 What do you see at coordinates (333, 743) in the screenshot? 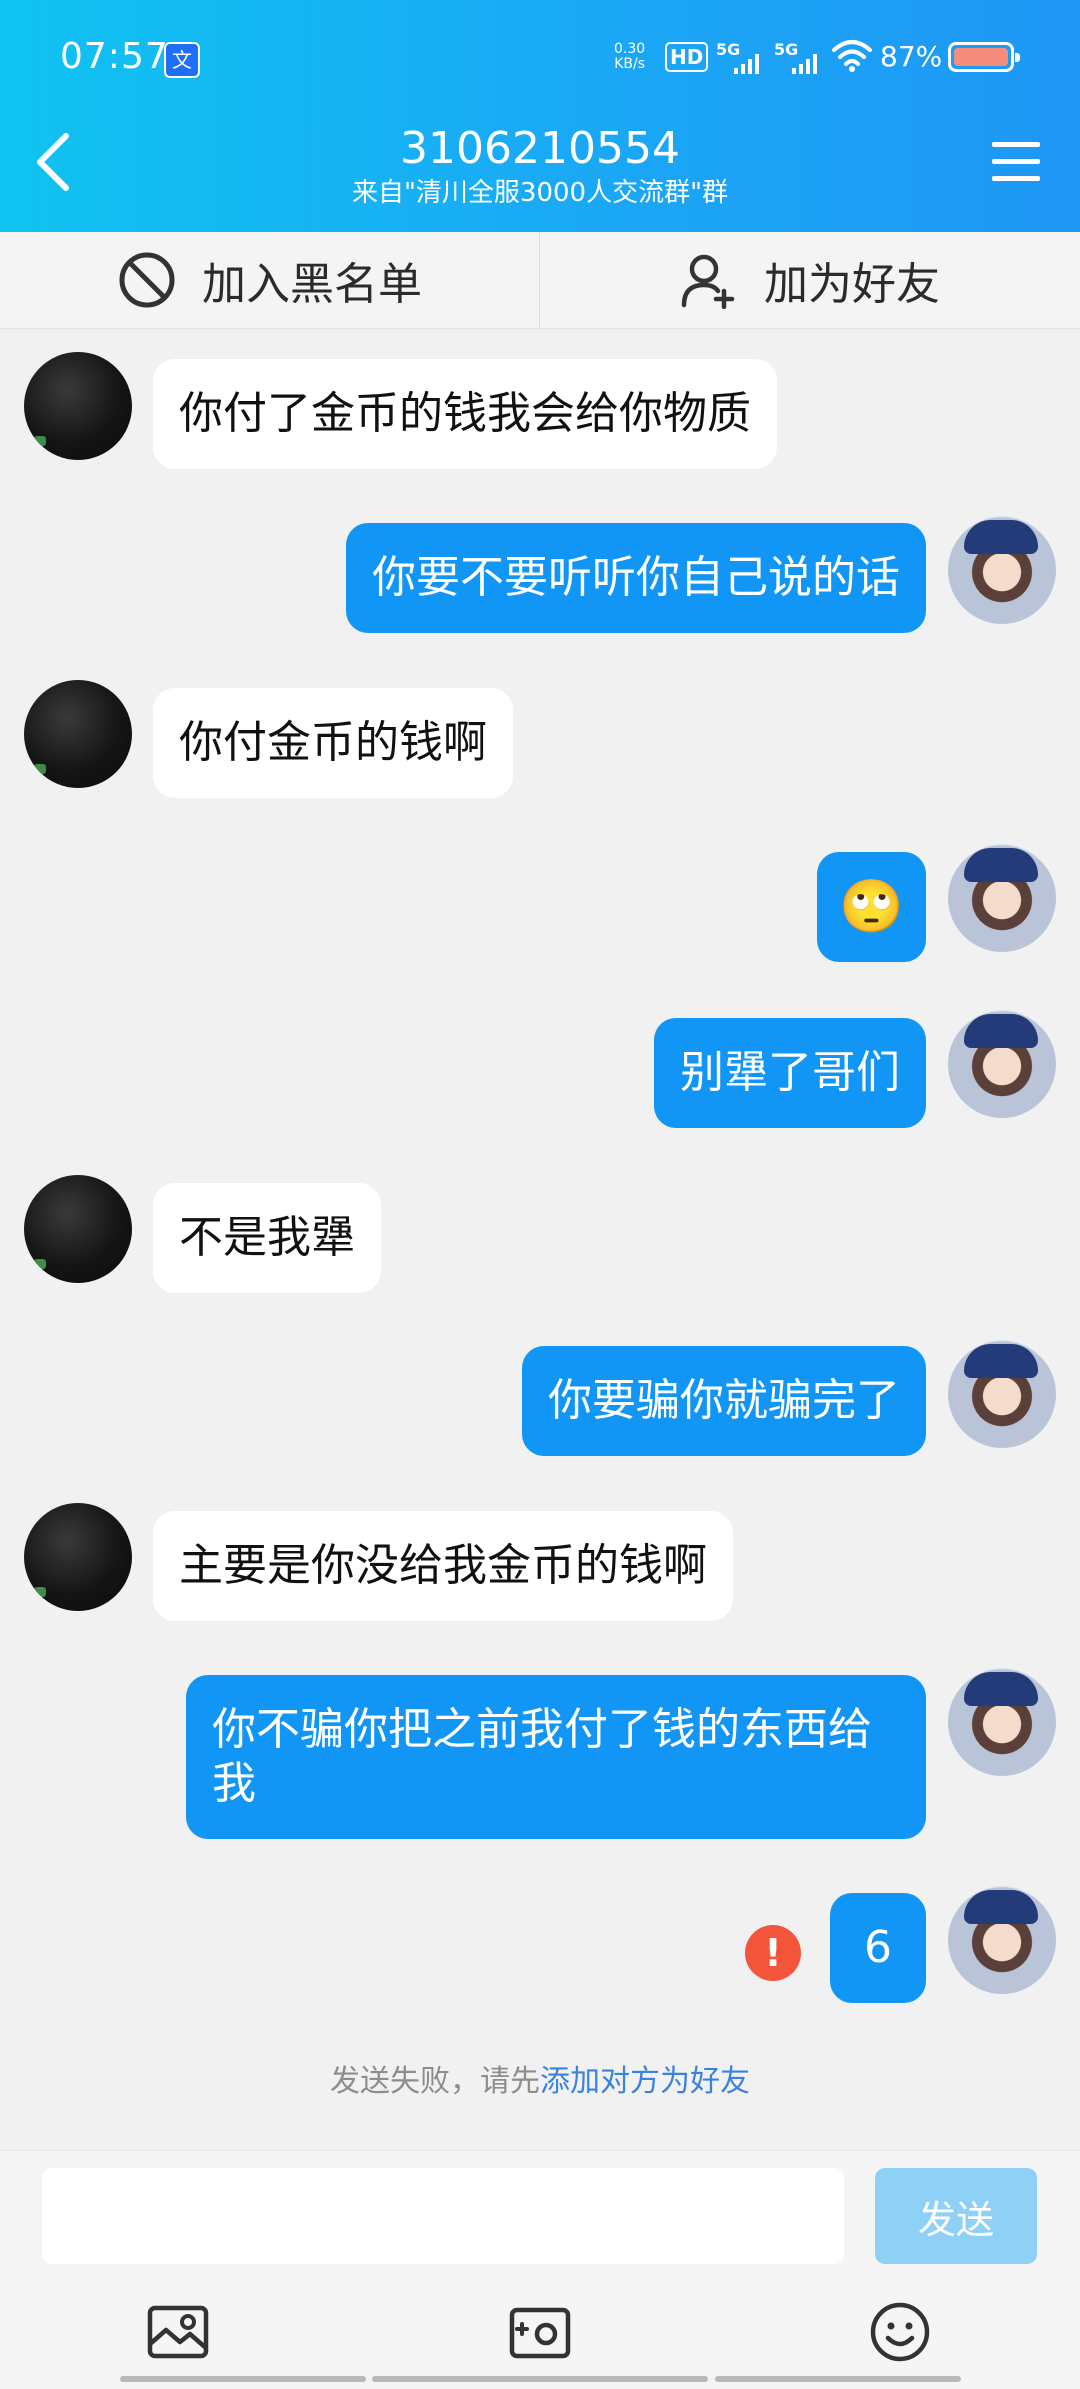
I see `message-bubble-received: 你付金币的钱啊` at bounding box center [333, 743].